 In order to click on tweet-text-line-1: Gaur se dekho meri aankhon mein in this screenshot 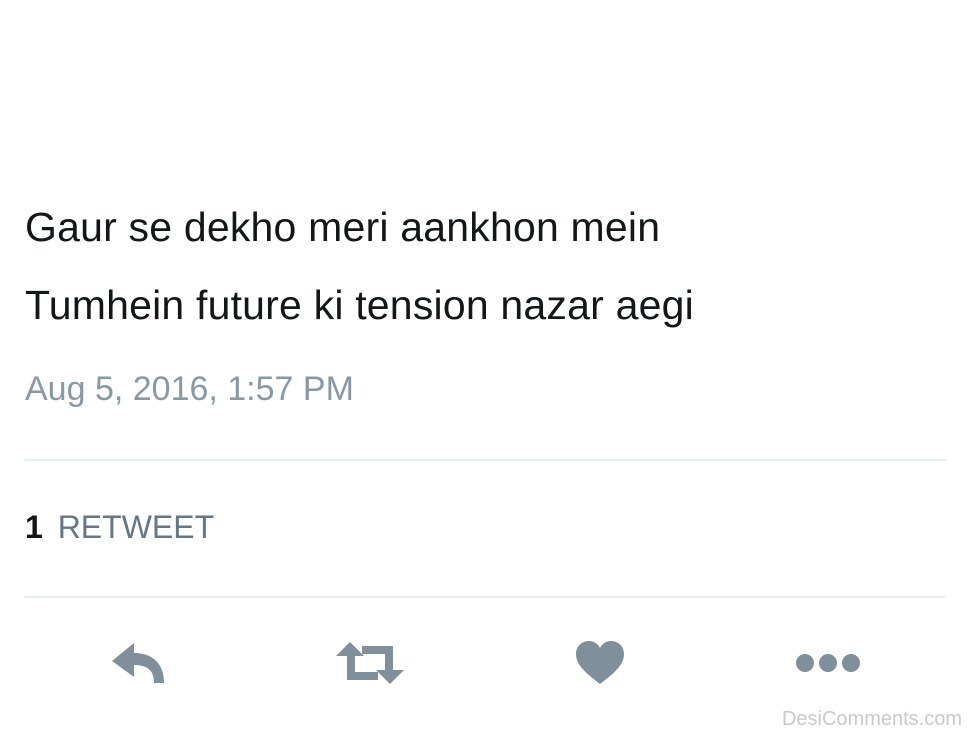, I will do `click(343, 227)`.